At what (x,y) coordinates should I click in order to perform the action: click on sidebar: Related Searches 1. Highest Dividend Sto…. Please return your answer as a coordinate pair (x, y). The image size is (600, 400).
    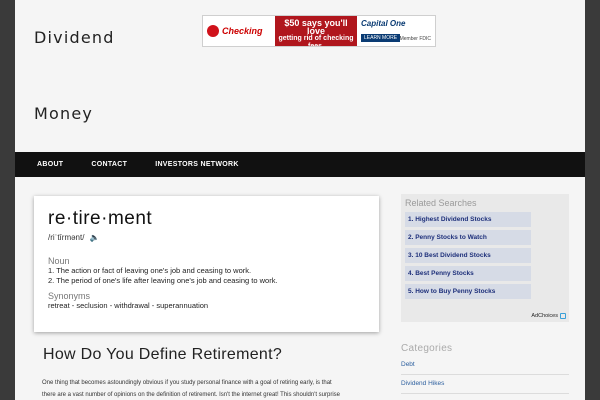
    Looking at the image, I should click on (485, 294).